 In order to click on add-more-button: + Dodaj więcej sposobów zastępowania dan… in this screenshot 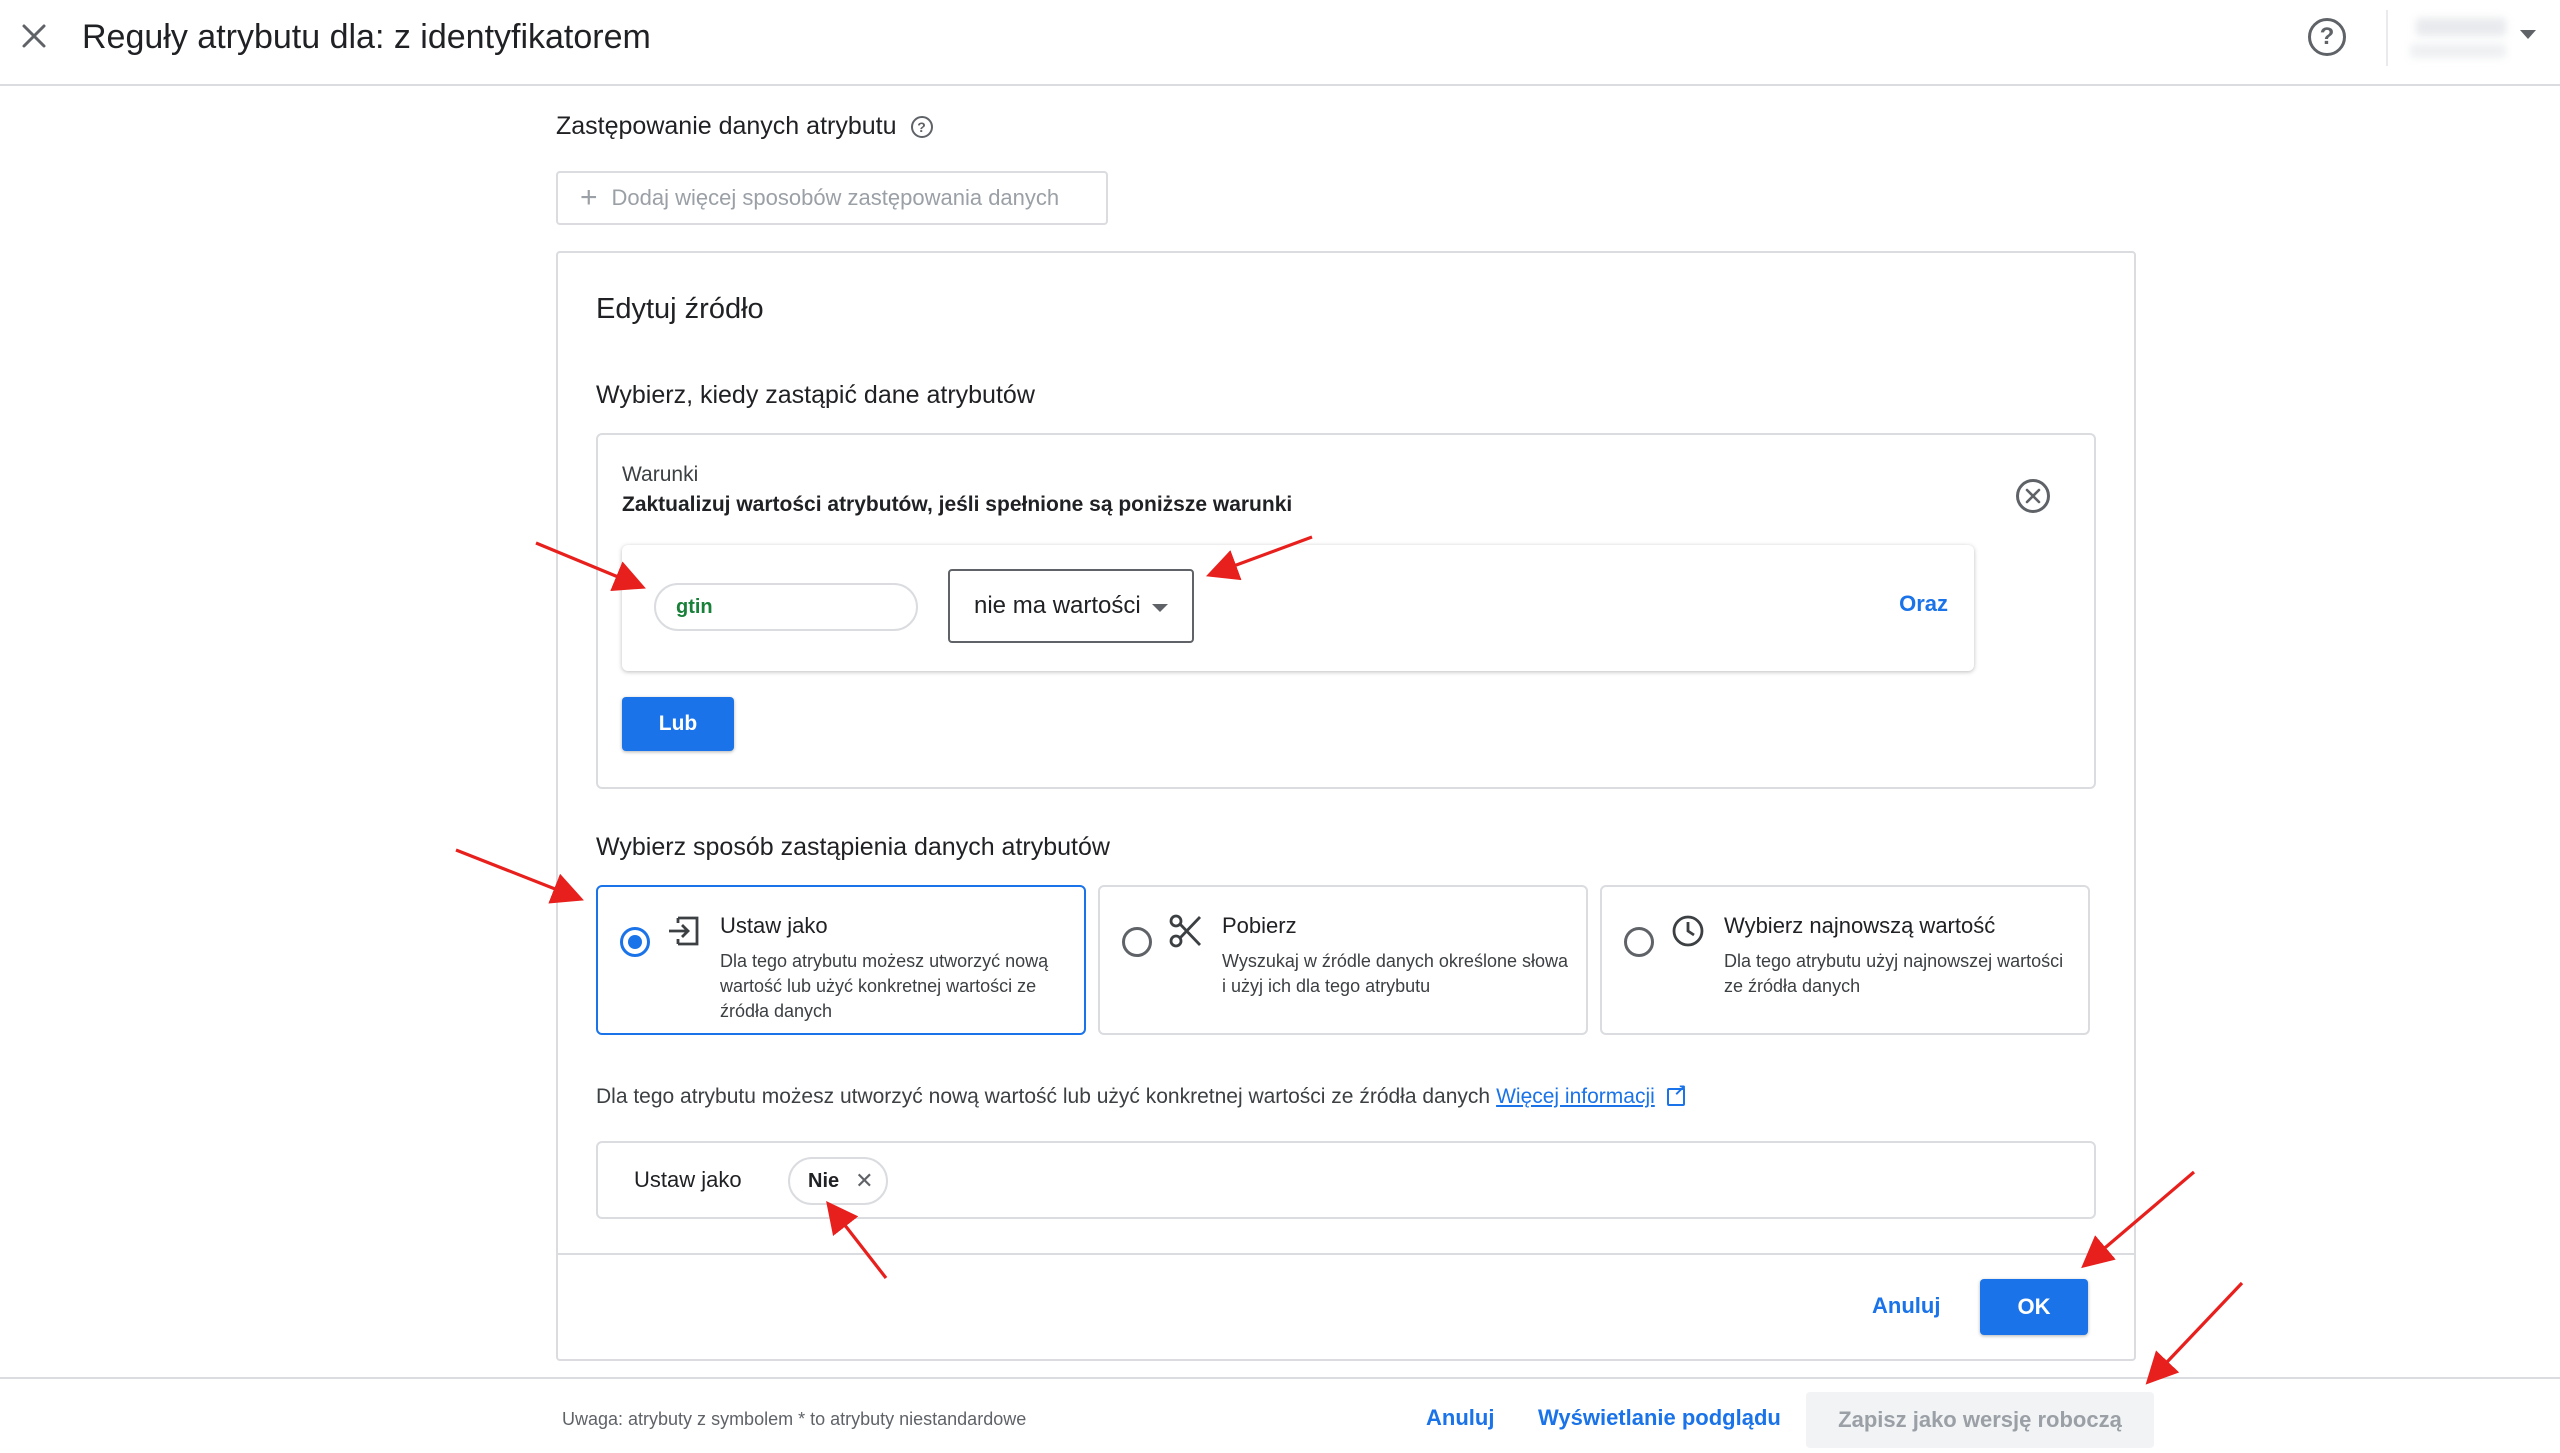, I will do `click(832, 198)`.